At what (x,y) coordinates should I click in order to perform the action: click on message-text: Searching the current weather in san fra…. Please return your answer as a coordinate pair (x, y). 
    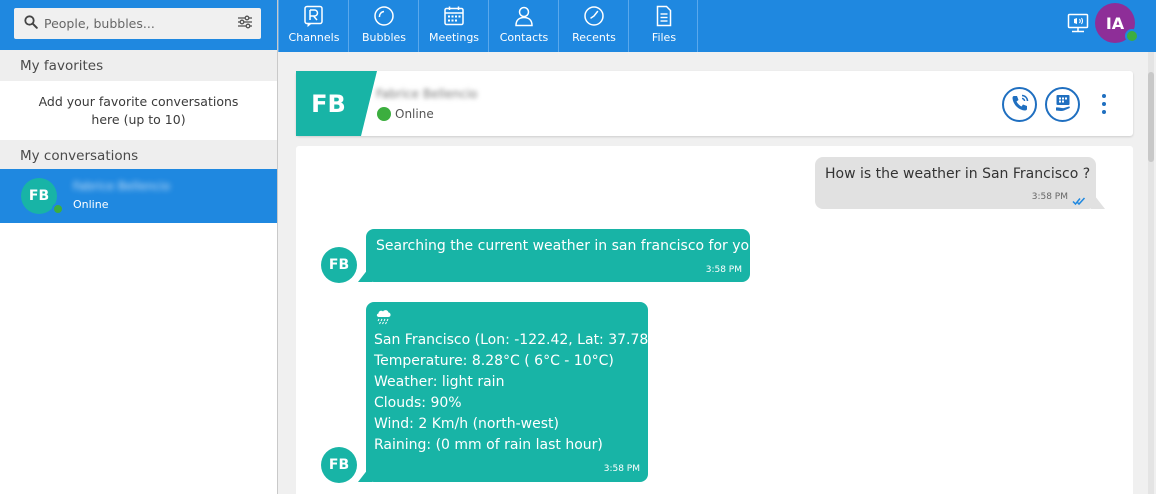
    Looking at the image, I should click on (567, 246).